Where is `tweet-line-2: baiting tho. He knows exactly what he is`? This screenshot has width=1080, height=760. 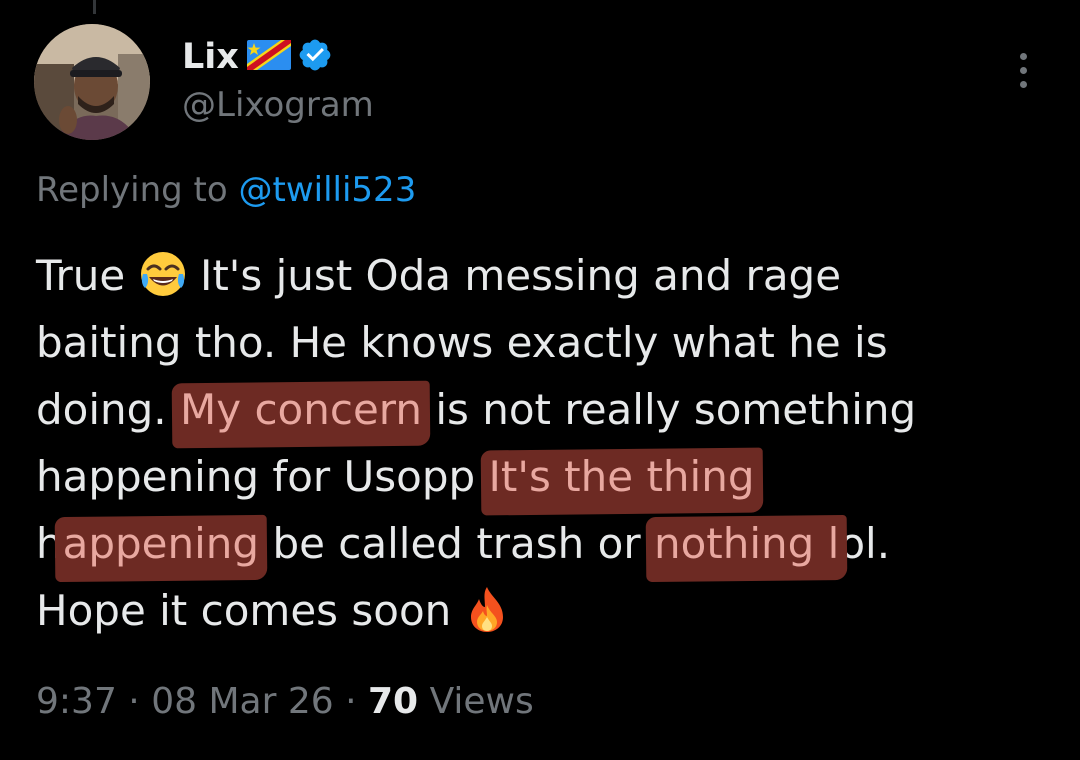
tweet-line-2: baiting tho. He knows exactly what he is is located at coordinates (546, 342).